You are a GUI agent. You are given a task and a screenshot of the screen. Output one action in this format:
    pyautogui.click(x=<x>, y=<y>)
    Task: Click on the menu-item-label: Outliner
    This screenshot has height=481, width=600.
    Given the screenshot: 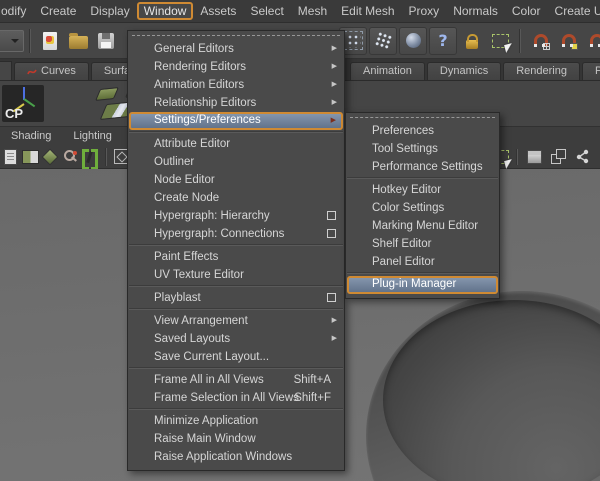 What is the action you would take?
    pyautogui.click(x=174, y=162)
    